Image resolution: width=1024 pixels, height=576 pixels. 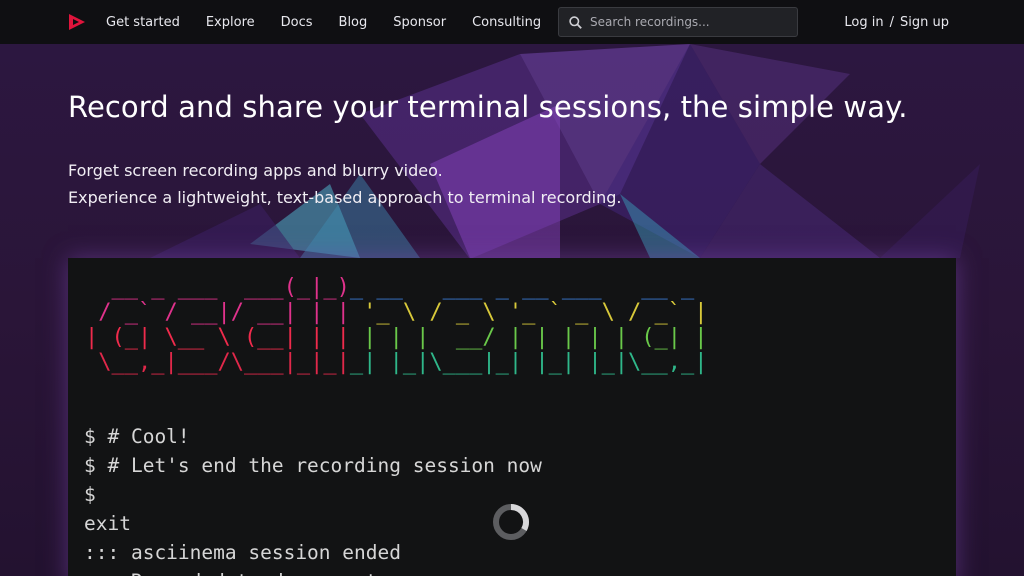 I want to click on login-link: Log in, so click(x=863, y=22).